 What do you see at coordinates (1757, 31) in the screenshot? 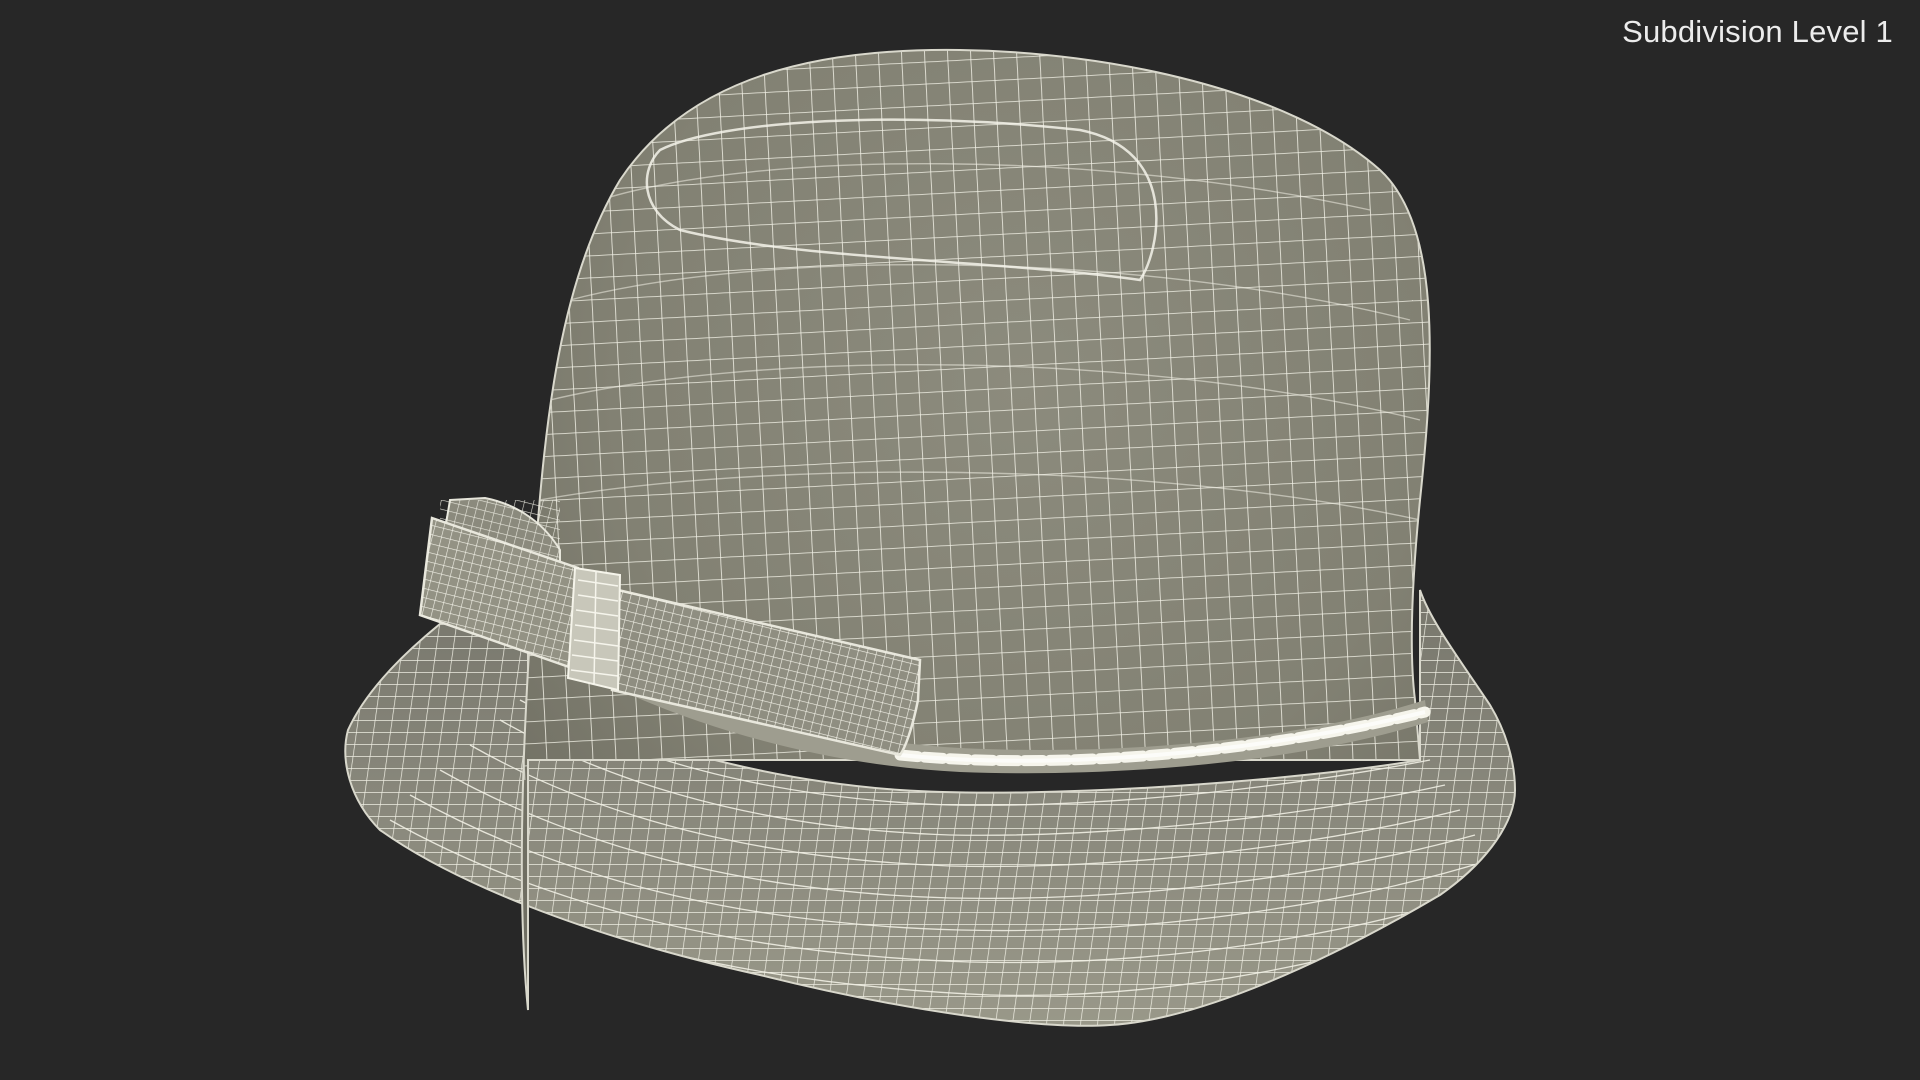
I see `subdivision-level-label: Subdivision Level 1` at bounding box center [1757, 31].